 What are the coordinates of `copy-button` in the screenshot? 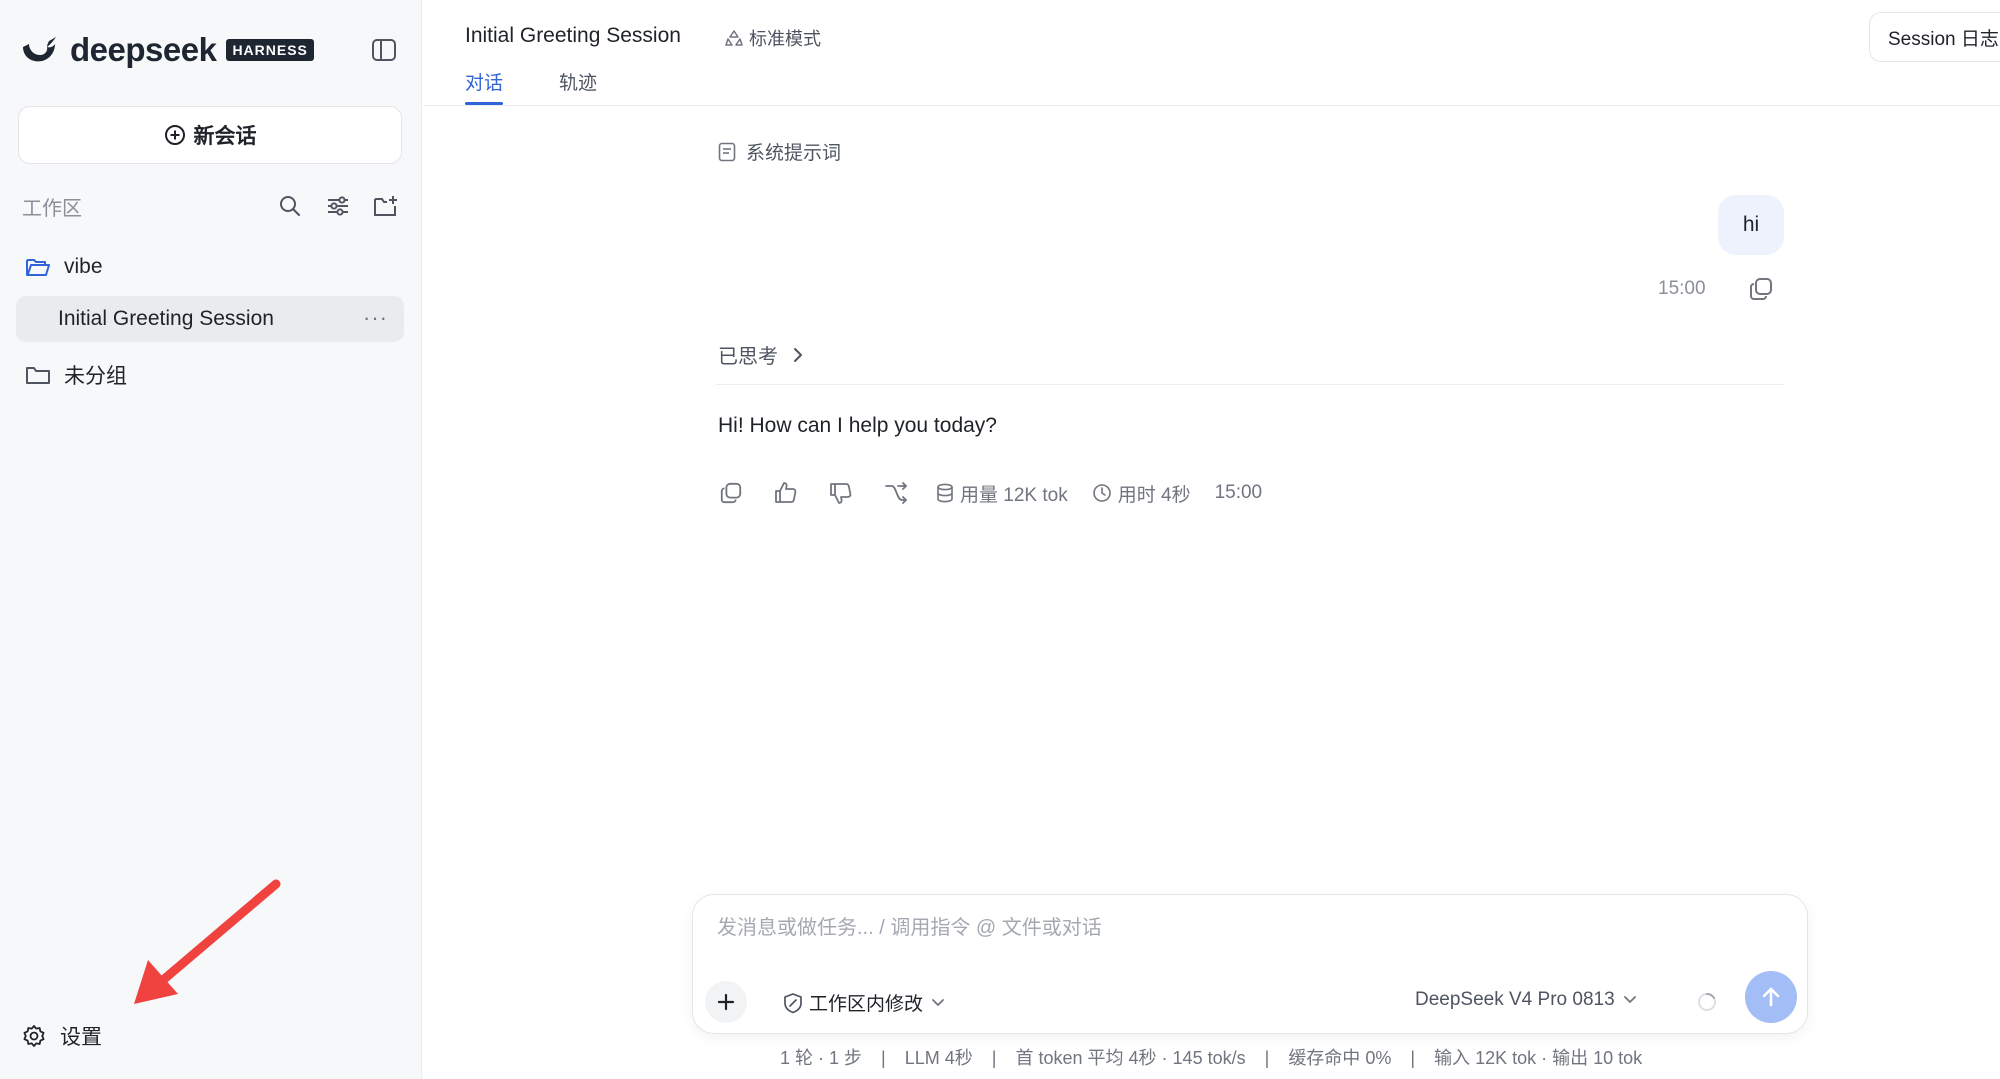 It's located at (731, 493).